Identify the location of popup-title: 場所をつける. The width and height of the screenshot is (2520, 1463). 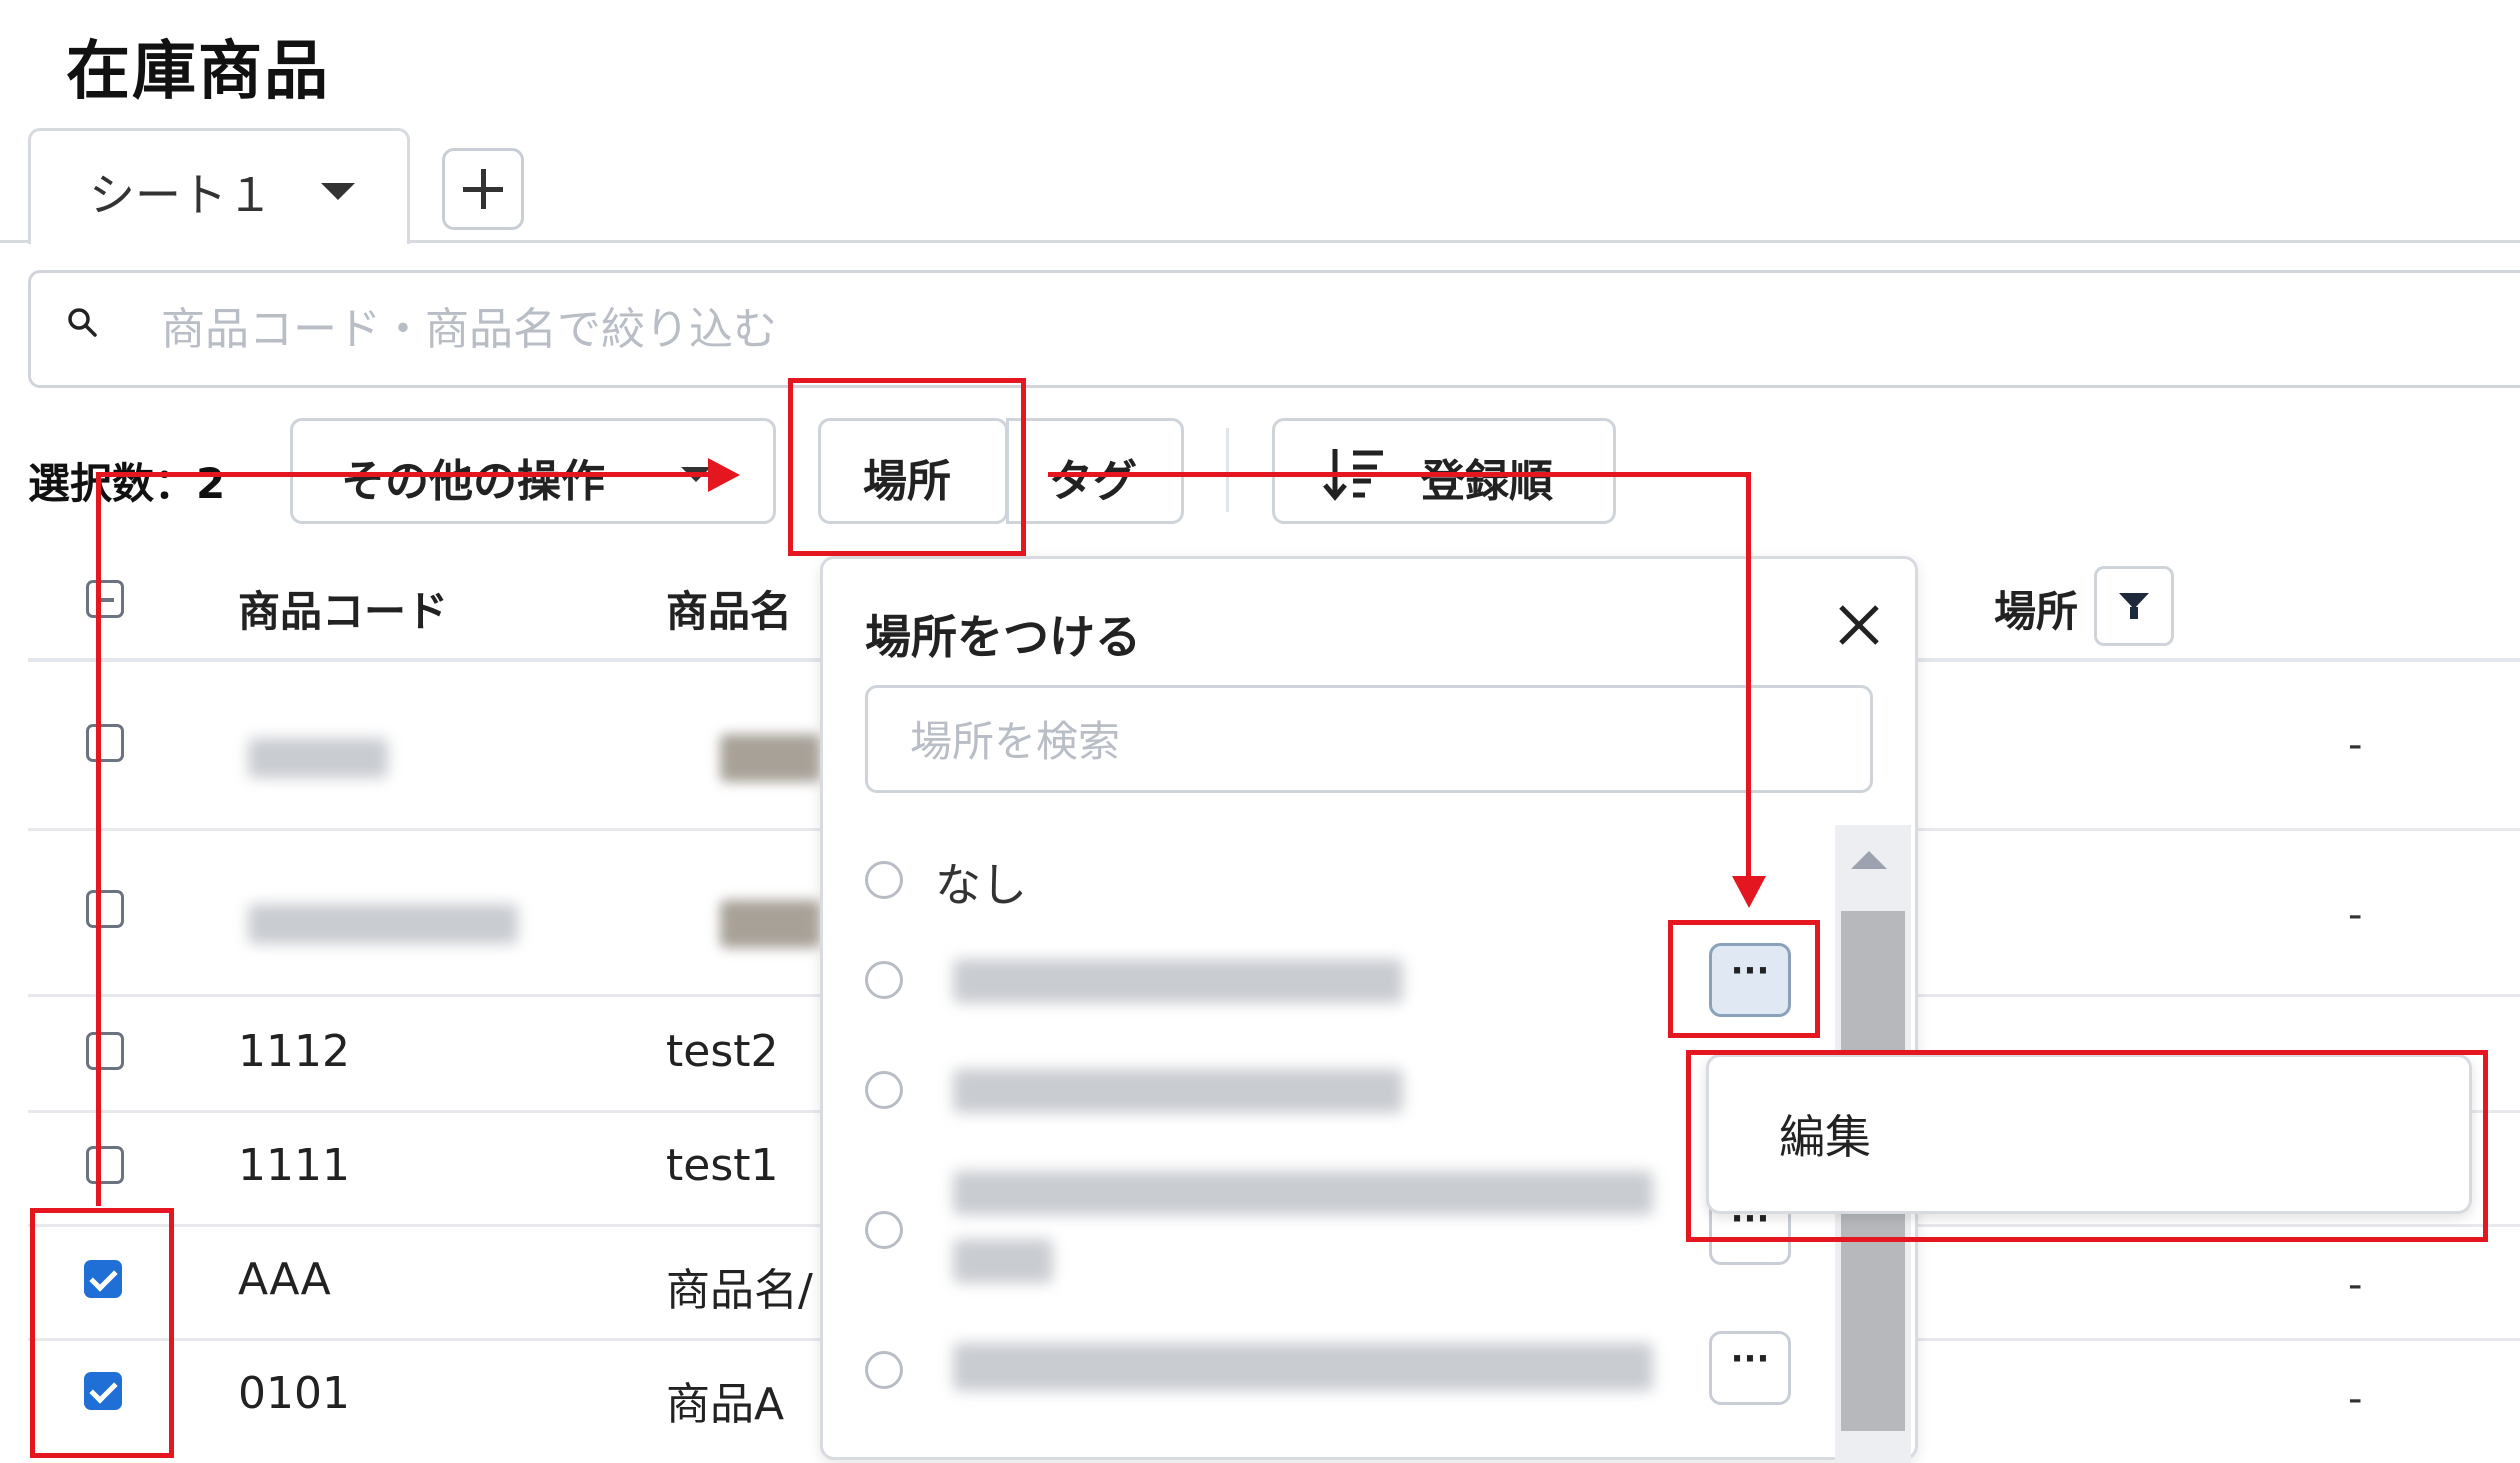
(1003, 637).